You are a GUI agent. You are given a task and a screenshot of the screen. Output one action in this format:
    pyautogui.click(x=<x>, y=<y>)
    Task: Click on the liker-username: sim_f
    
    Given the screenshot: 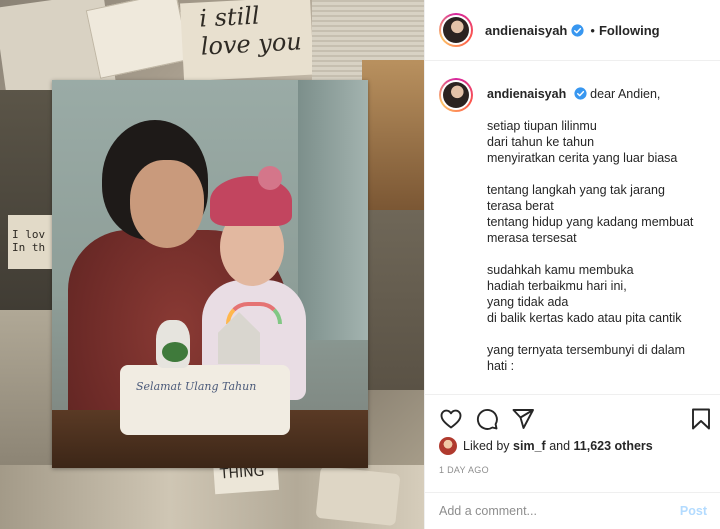 What is the action you would take?
    pyautogui.click(x=529, y=446)
    